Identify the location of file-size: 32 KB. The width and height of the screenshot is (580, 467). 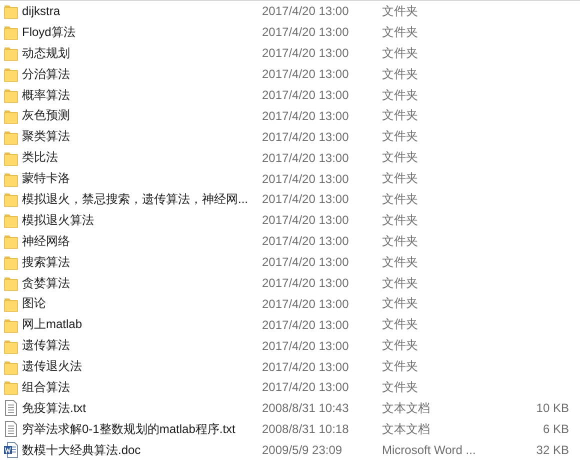
(552, 450).